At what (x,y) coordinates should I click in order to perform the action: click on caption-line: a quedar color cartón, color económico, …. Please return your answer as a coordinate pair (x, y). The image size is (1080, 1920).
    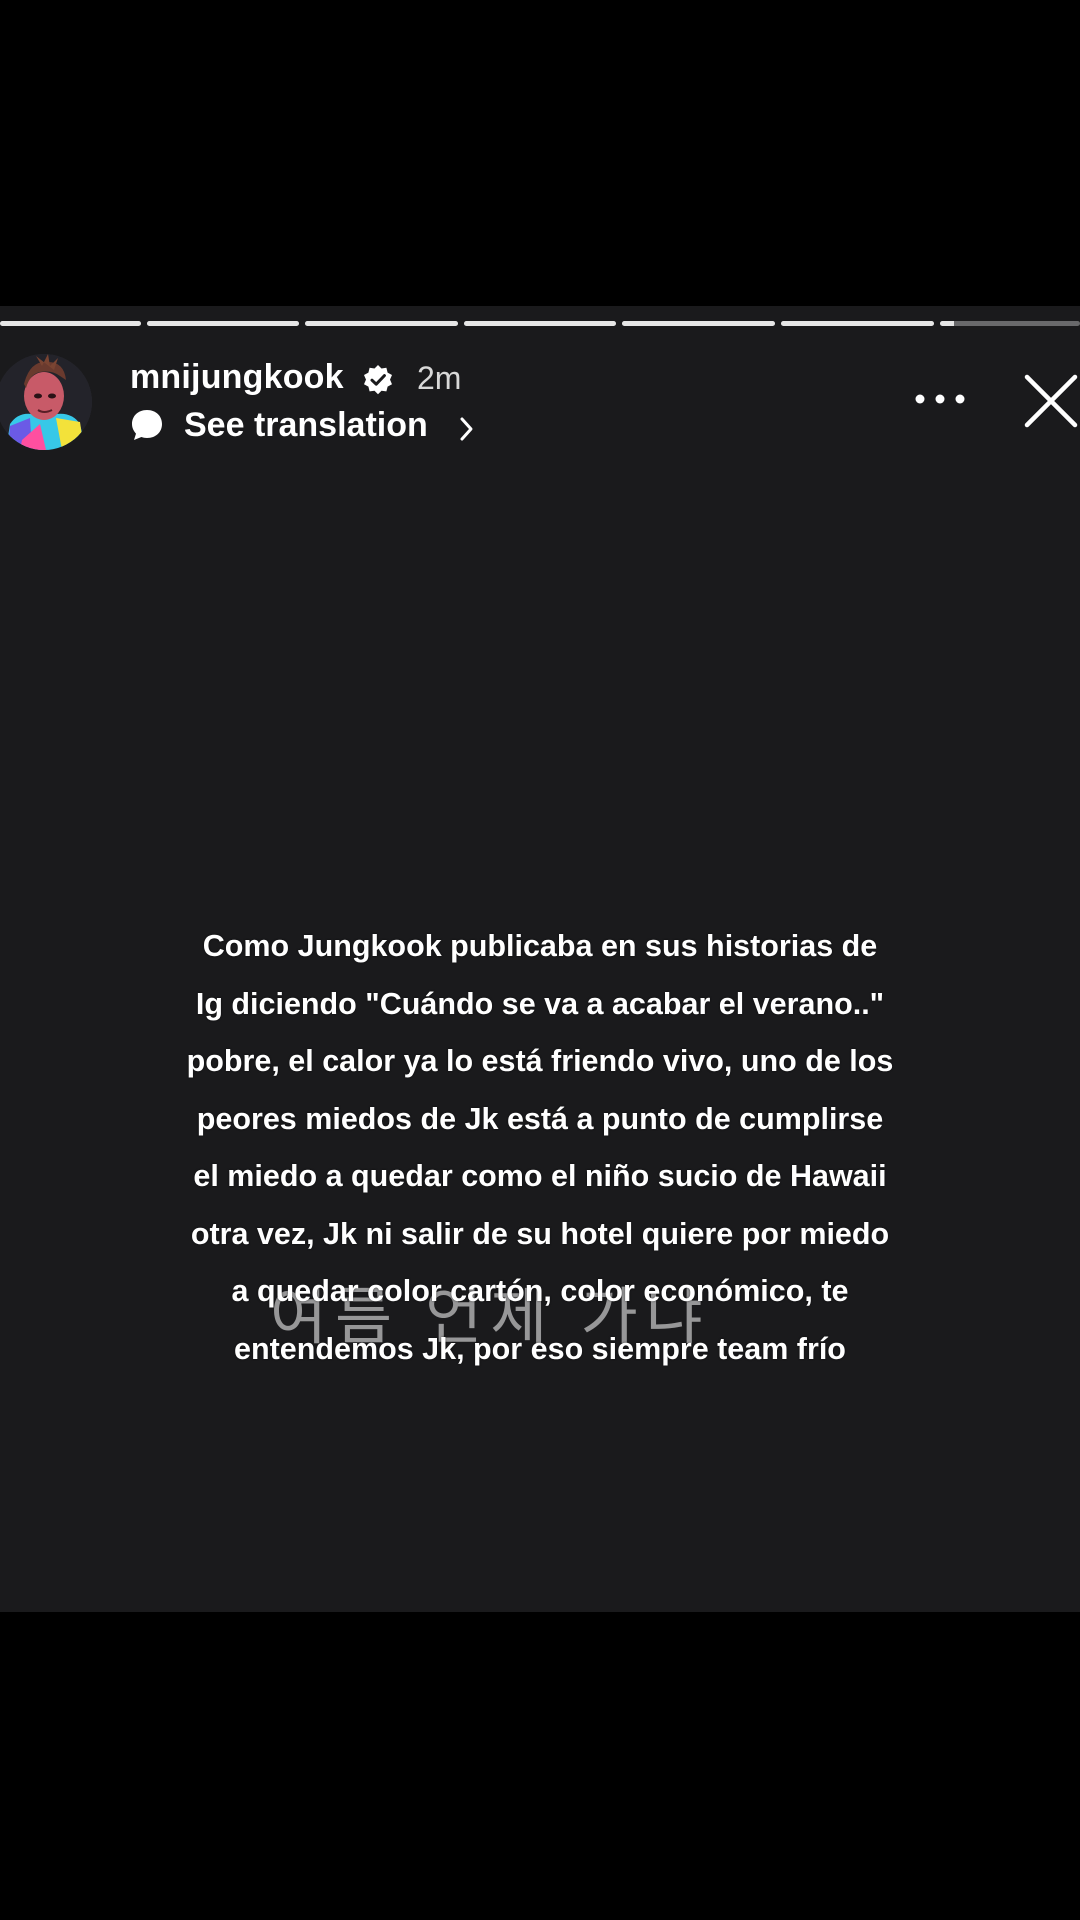
    Looking at the image, I should click on (540, 1291).